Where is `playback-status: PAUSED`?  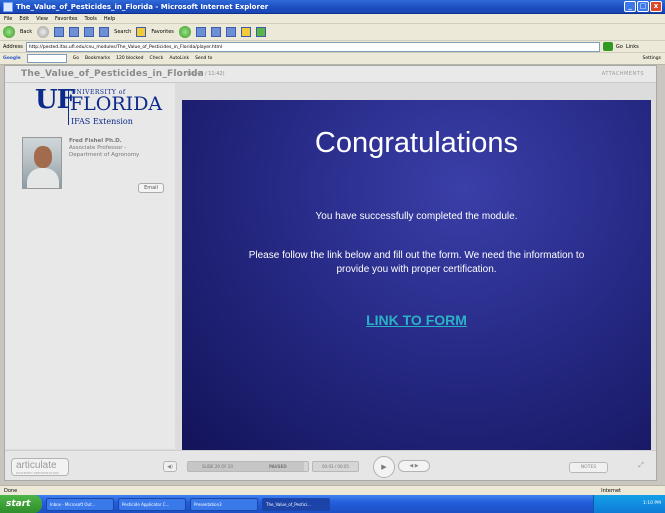 playback-status: PAUSED is located at coordinates (278, 466).